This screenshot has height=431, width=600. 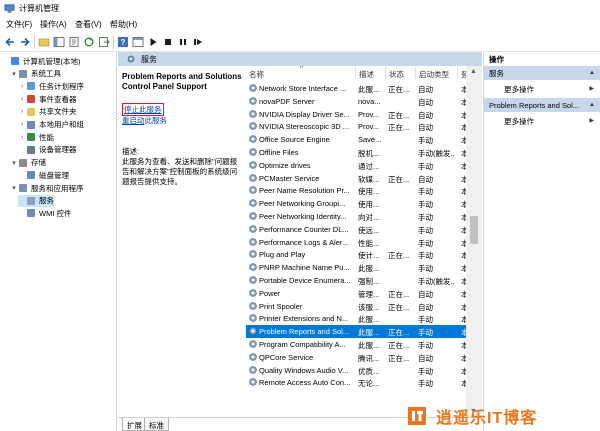 I want to click on tree-item: › 共享文件夹, so click(x=47, y=112).